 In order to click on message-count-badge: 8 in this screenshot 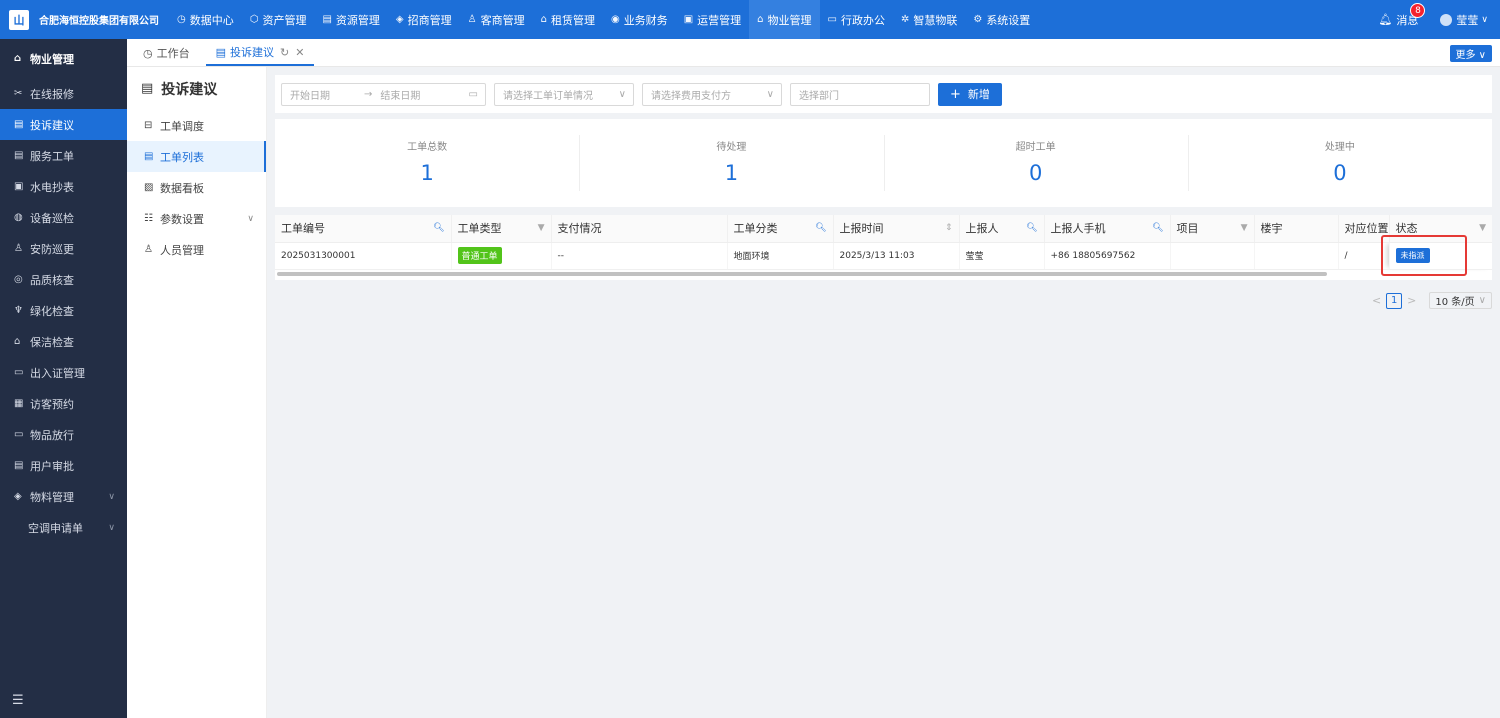, I will do `click(1418, 10)`.